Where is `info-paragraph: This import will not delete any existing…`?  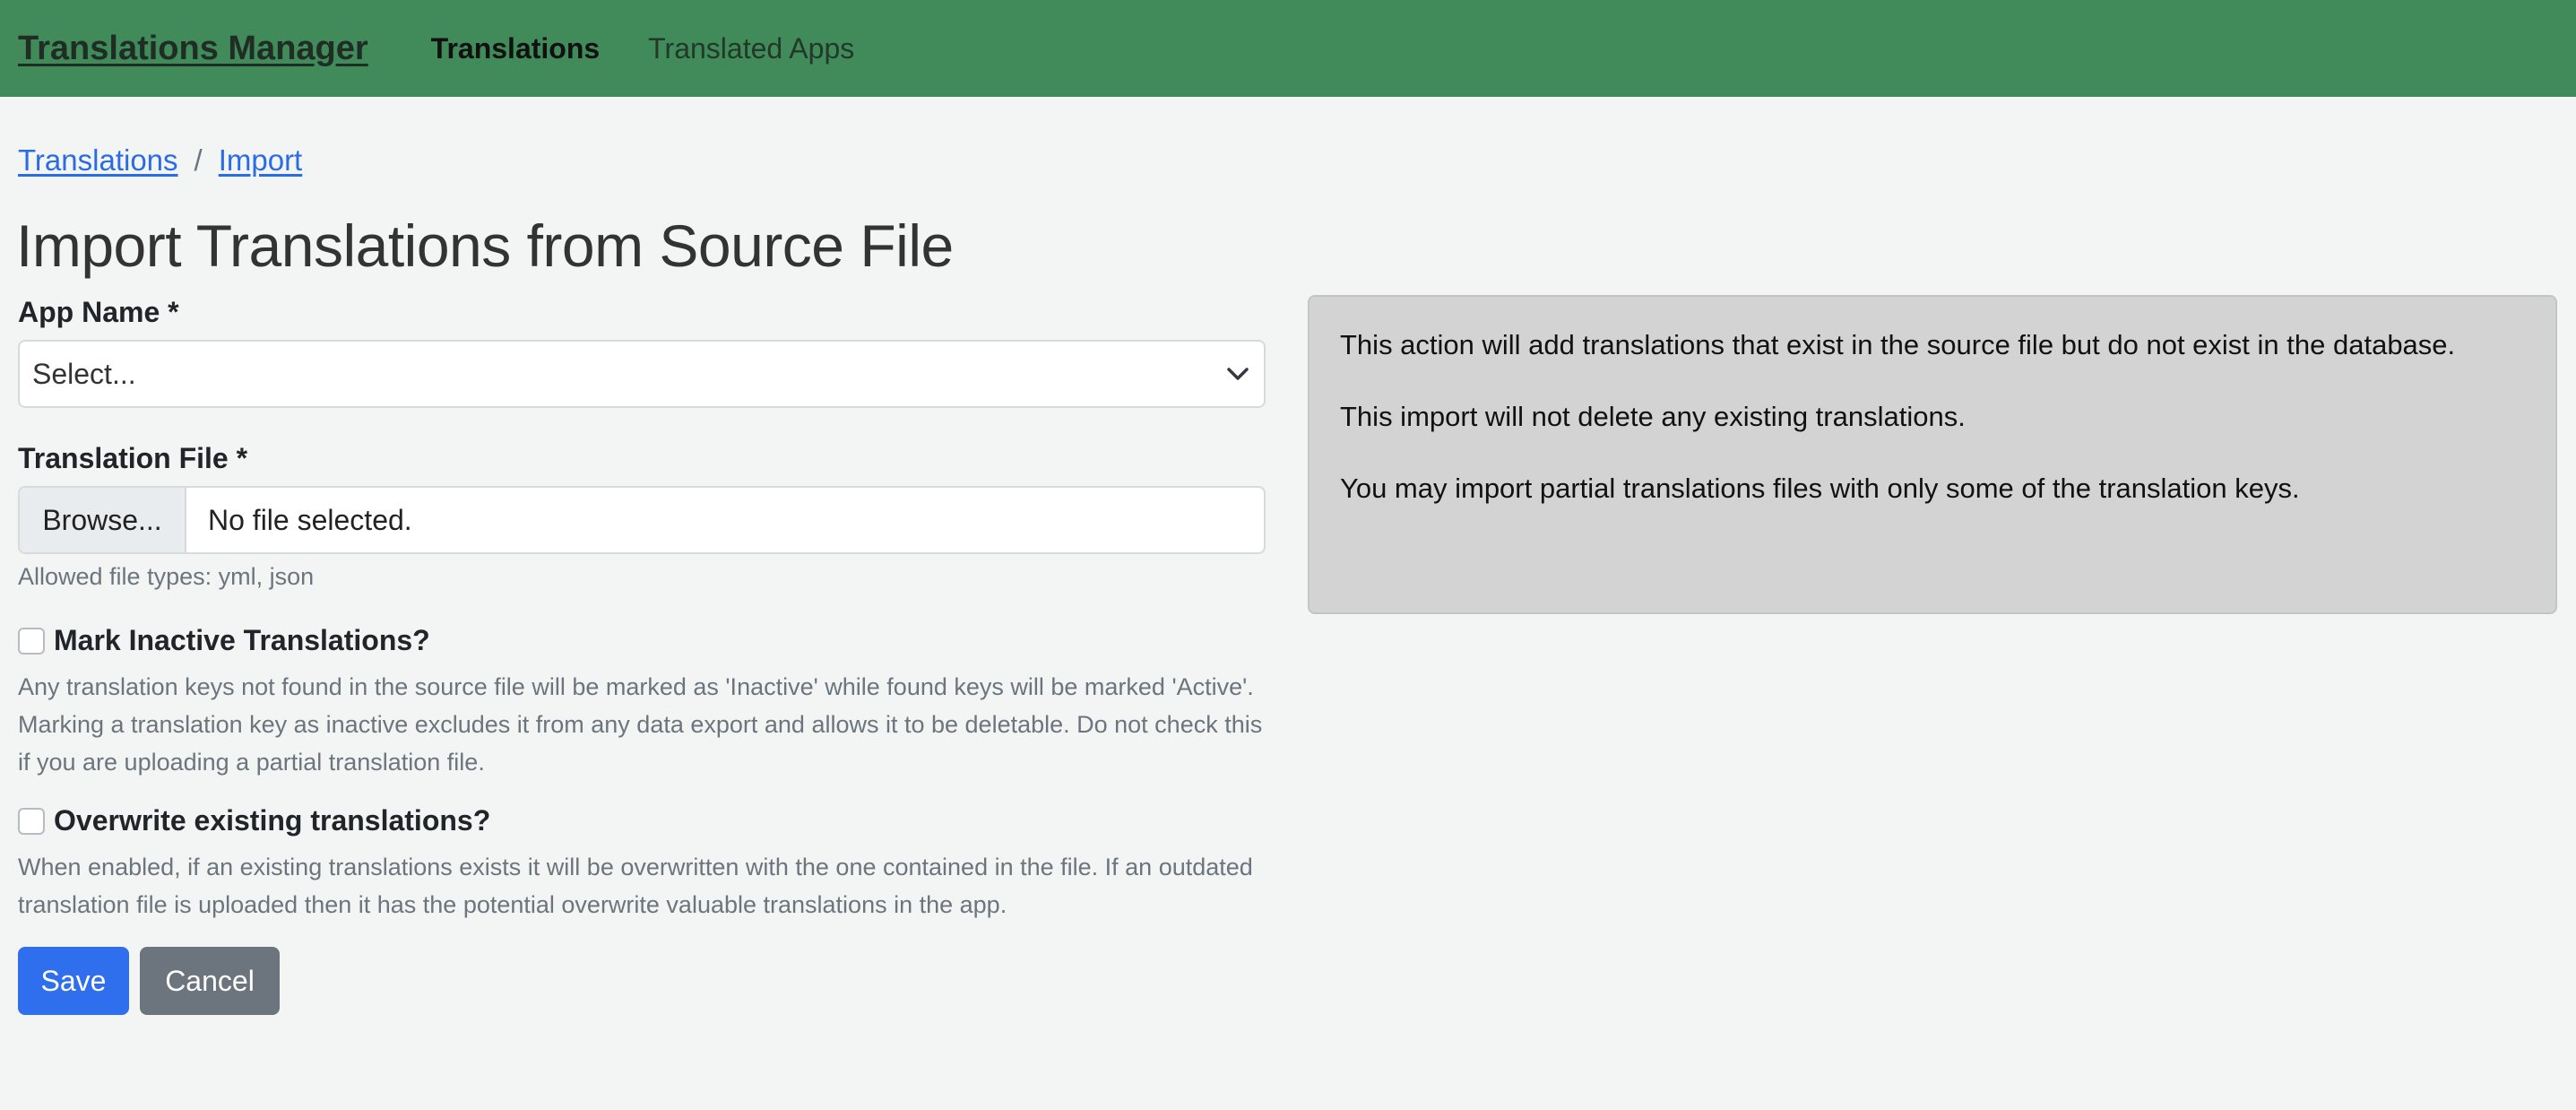
info-paragraph: This import will not delete any existing… is located at coordinates (1653, 416).